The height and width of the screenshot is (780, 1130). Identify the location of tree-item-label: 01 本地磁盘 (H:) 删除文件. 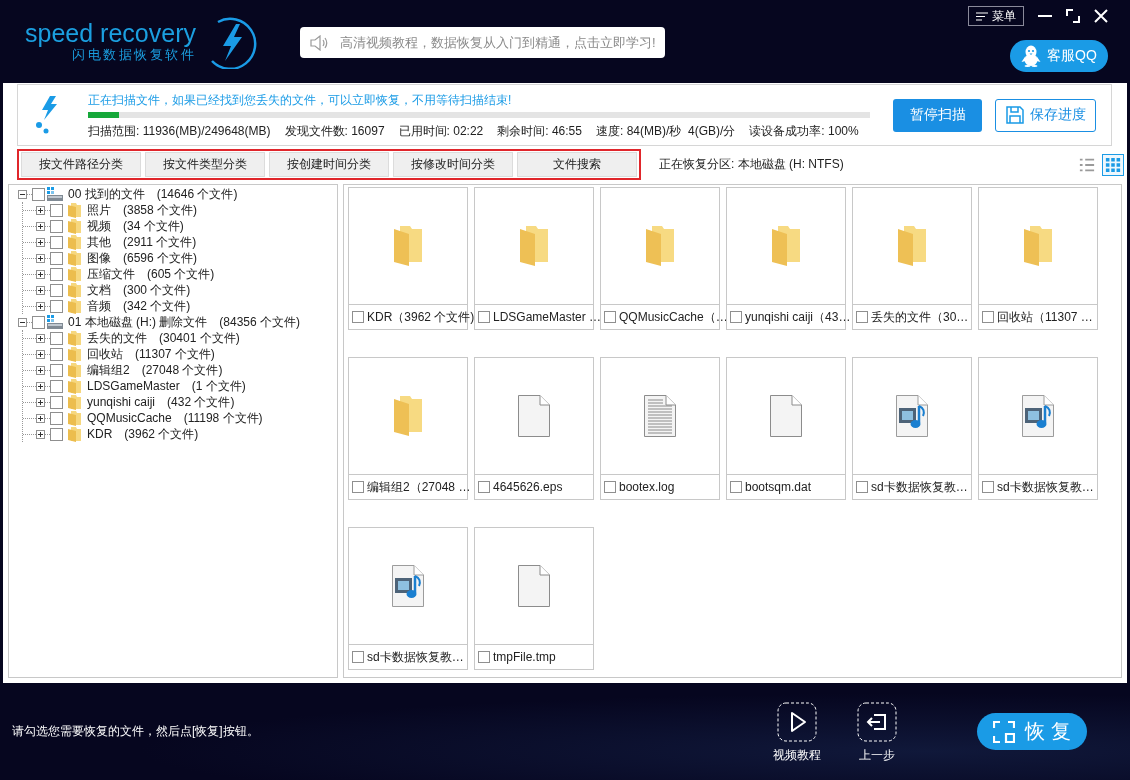
(138, 322).